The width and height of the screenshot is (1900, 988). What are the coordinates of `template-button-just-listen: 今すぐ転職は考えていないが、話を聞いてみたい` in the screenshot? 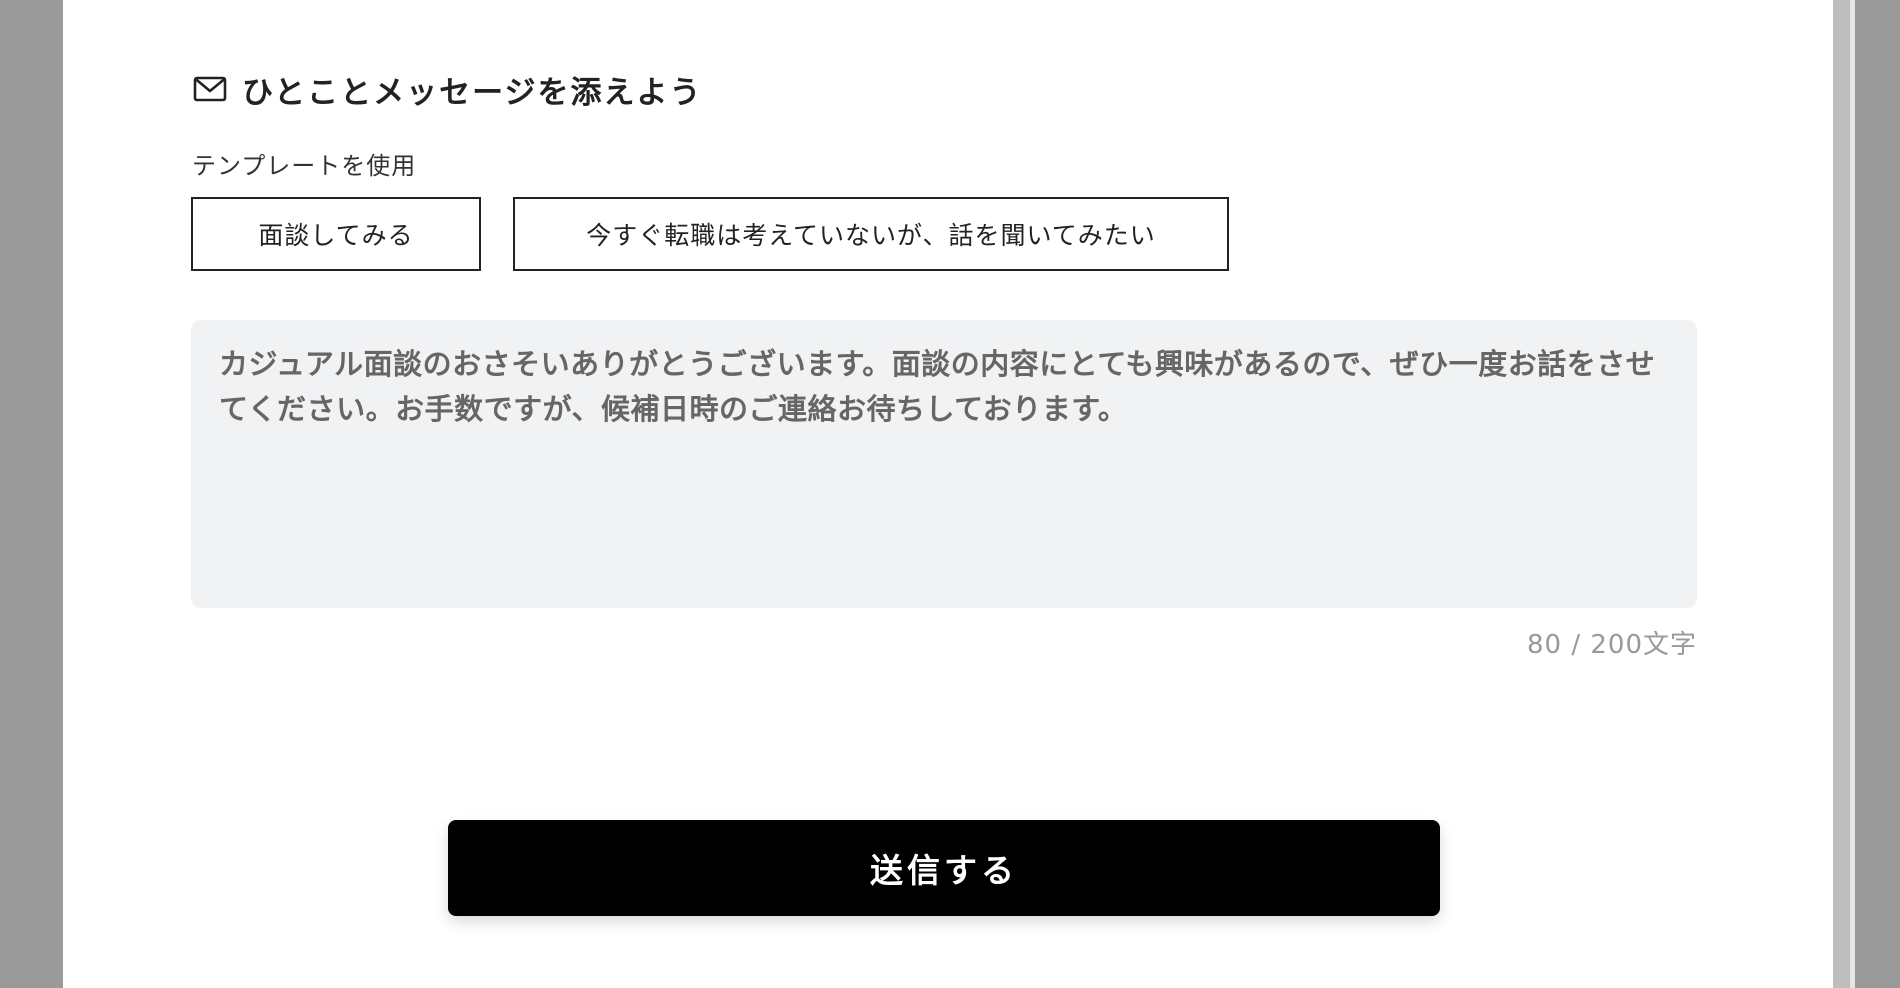 It's located at (871, 234).